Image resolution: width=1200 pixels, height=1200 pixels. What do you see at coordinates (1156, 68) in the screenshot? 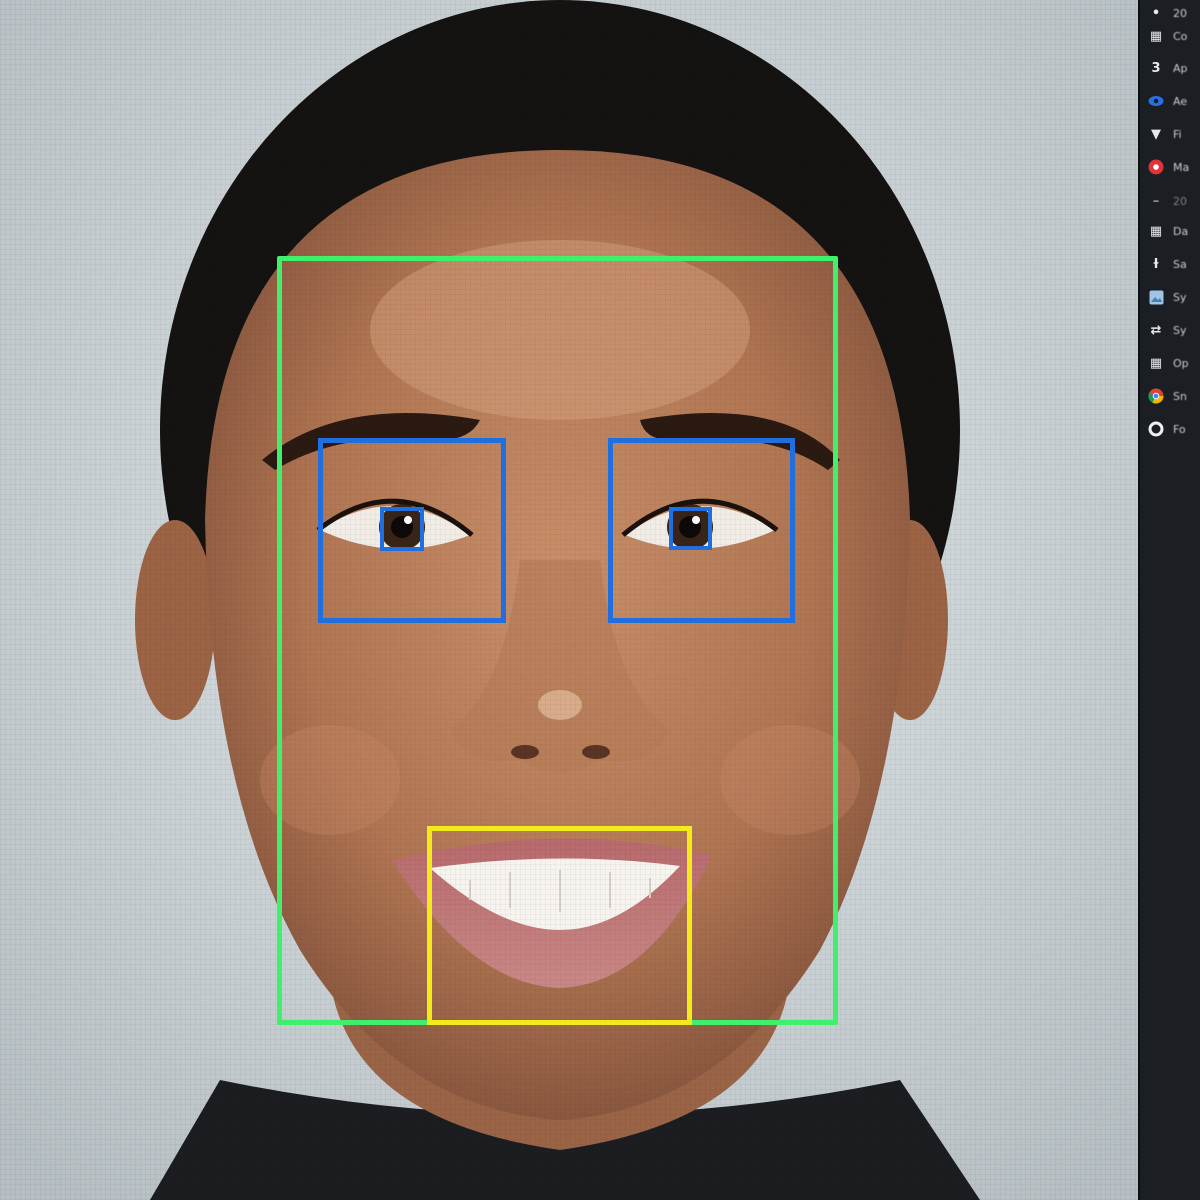
I see `number-three-icon: 3` at bounding box center [1156, 68].